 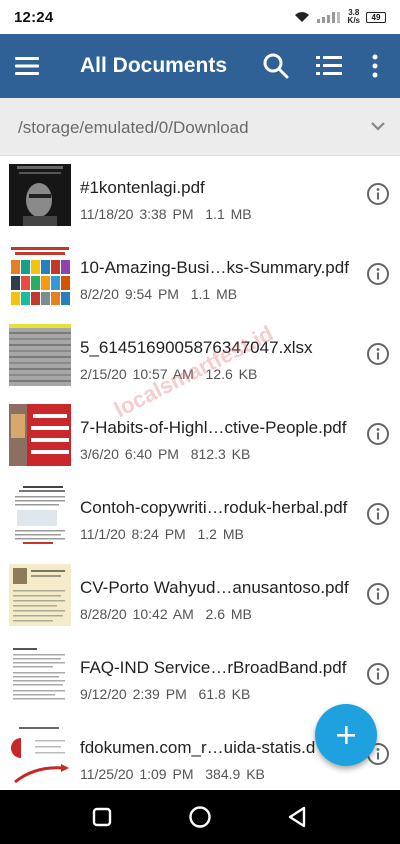 What do you see at coordinates (129, 454) in the screenshot?
I see `file-date: 3/6/20 6:40 PM` at bounding box center [129, 454].